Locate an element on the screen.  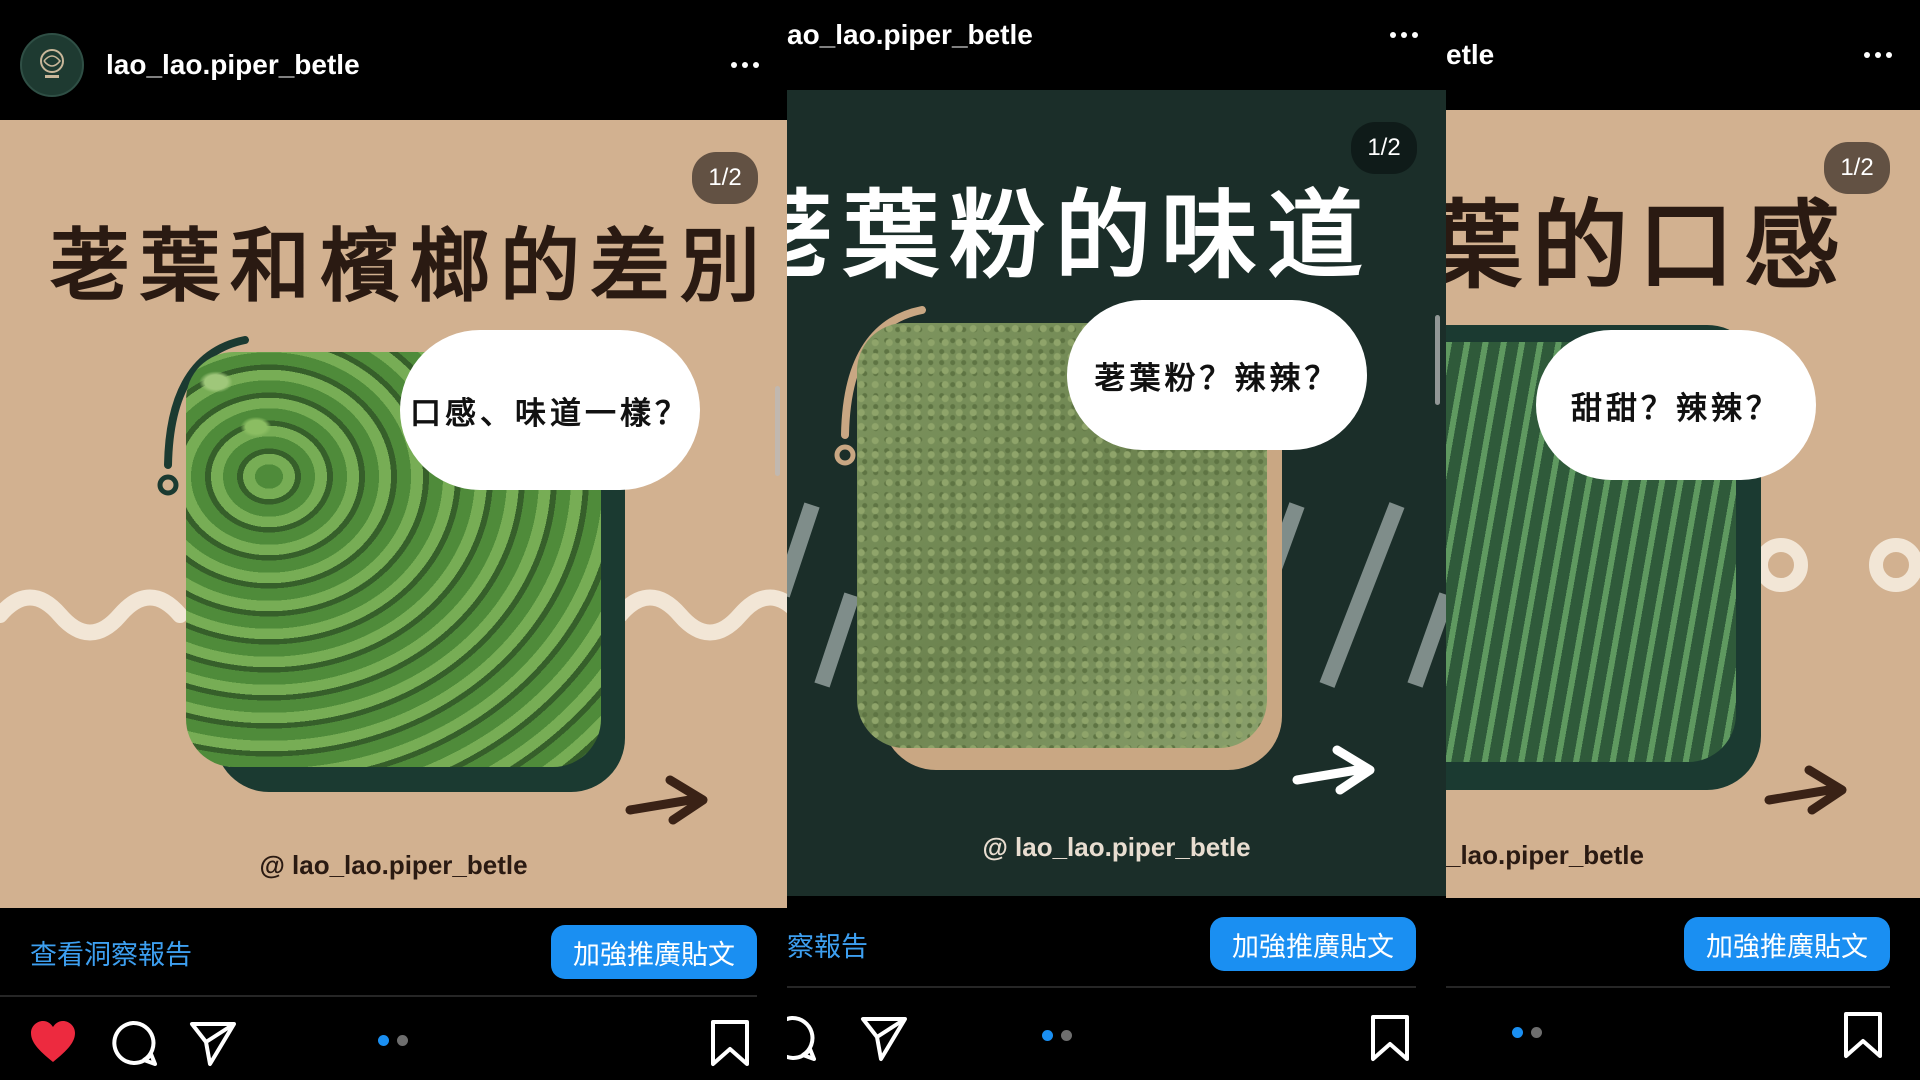
promo-row: 加強推廣貼文 is located at coordinates (1683, 944).